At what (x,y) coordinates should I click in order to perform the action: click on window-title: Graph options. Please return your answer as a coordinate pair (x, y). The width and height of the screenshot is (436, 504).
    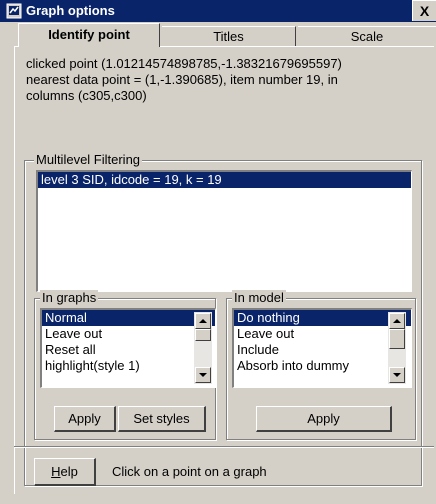
    Looking at the image, I should click on (70, 10).